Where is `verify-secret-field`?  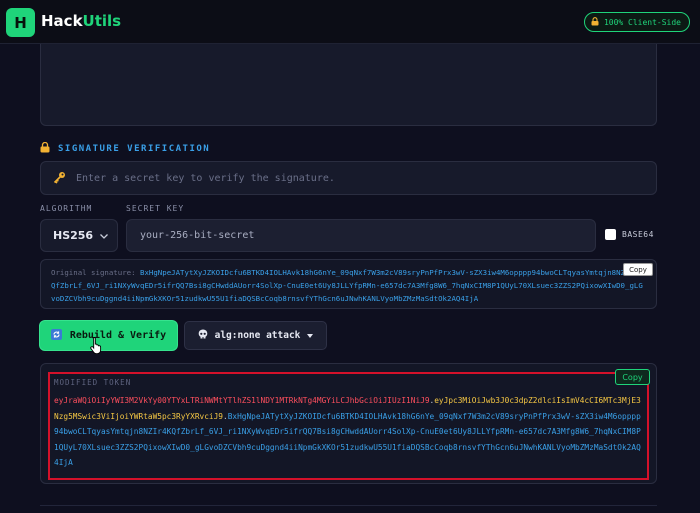
verify-secret-field is located at coordinates (348, 178).